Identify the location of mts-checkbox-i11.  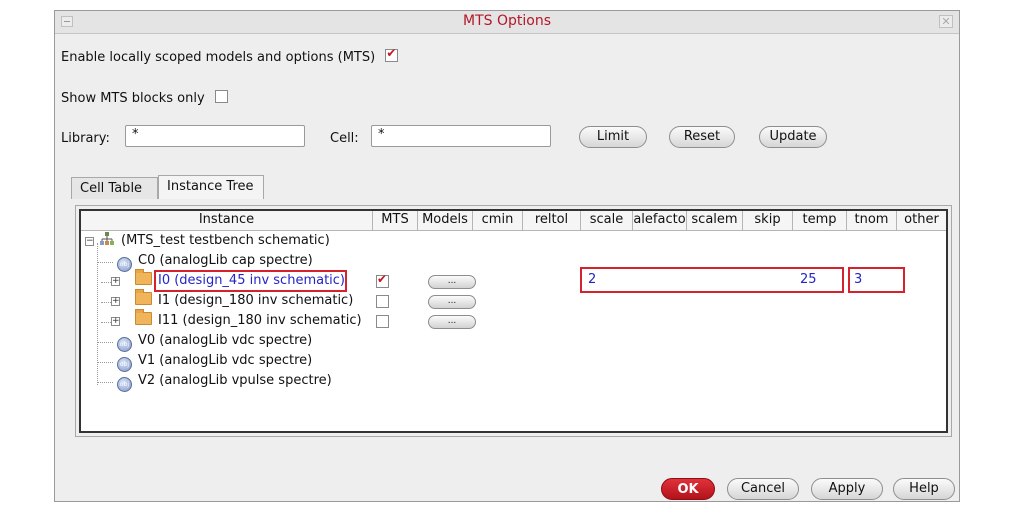
(382, 321).